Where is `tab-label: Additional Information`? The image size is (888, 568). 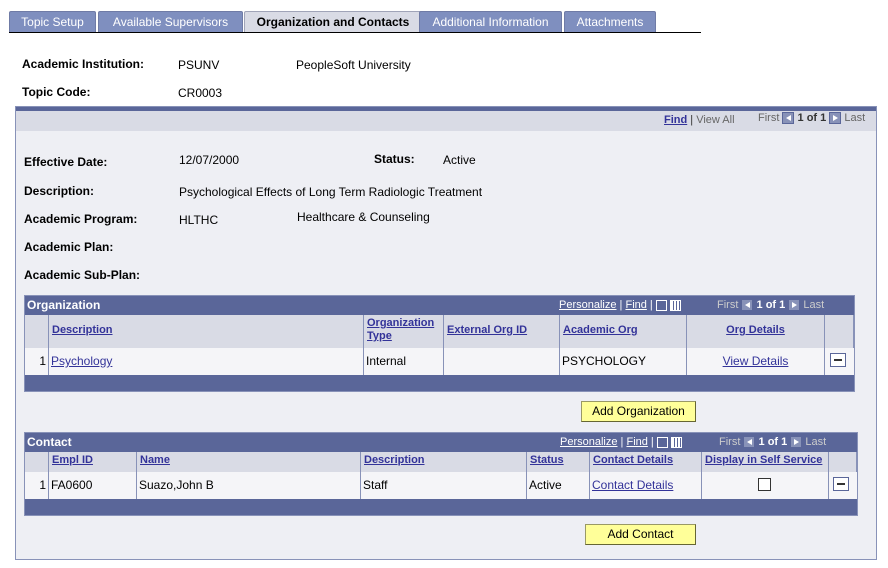
tab-label: Additional Information is located at coordinates (490, 22).